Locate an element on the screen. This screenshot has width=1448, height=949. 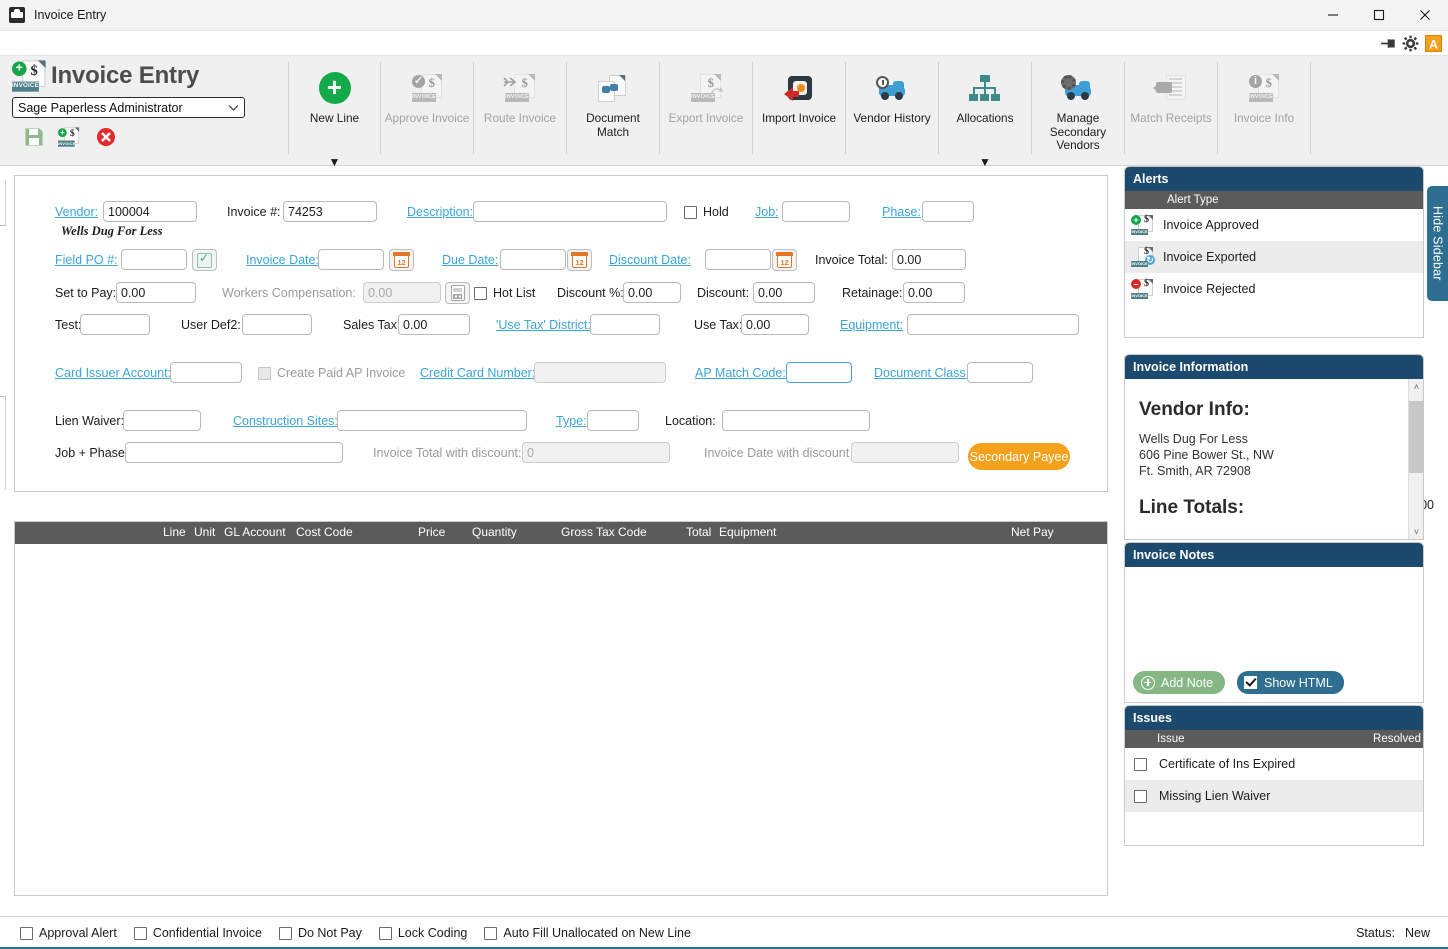
discount-input is located at coordinates (784, 292).